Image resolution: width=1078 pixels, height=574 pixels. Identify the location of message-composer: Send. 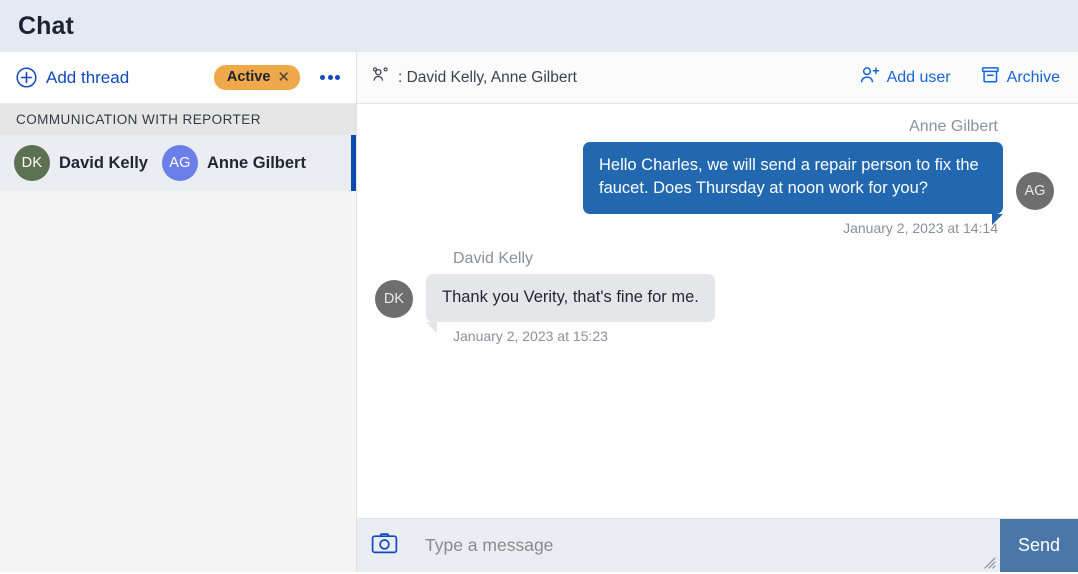
(717, 545).